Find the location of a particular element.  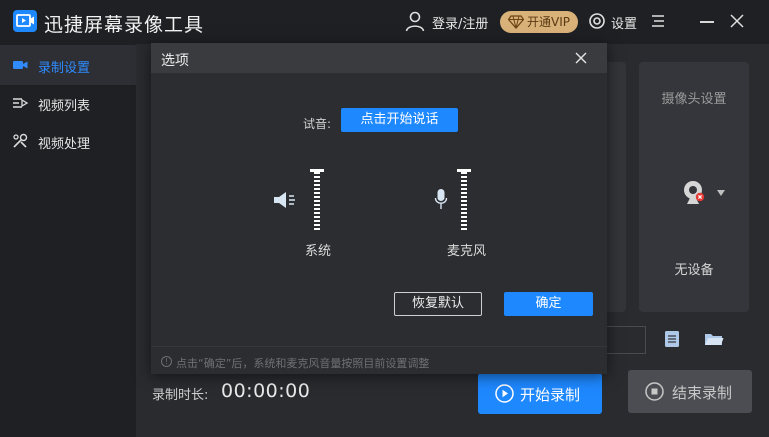

sidebar-item-label: 录制设置 is located at coordinates (64, 68).